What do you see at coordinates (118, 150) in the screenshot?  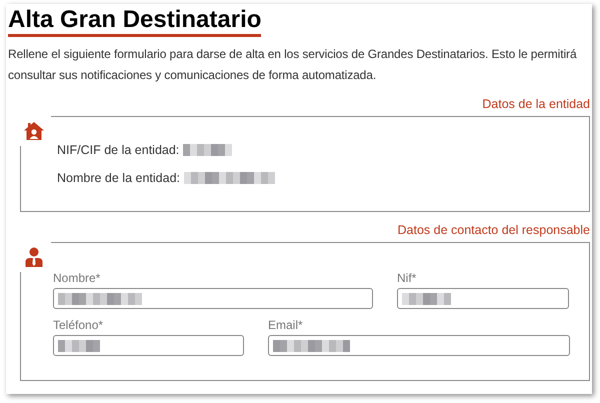 I see `field-label: NIF/CIF de la entidad:` at bounding box center [118, 150].